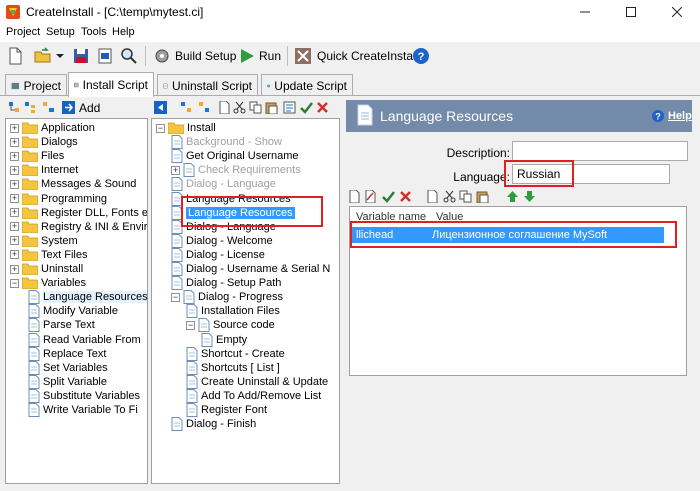 This screenshot has height=491, width=700. What do you see at coordinates (37, 156) in the screenshot?
I see `tree-item: + Files` at bounding box center [37, 156].